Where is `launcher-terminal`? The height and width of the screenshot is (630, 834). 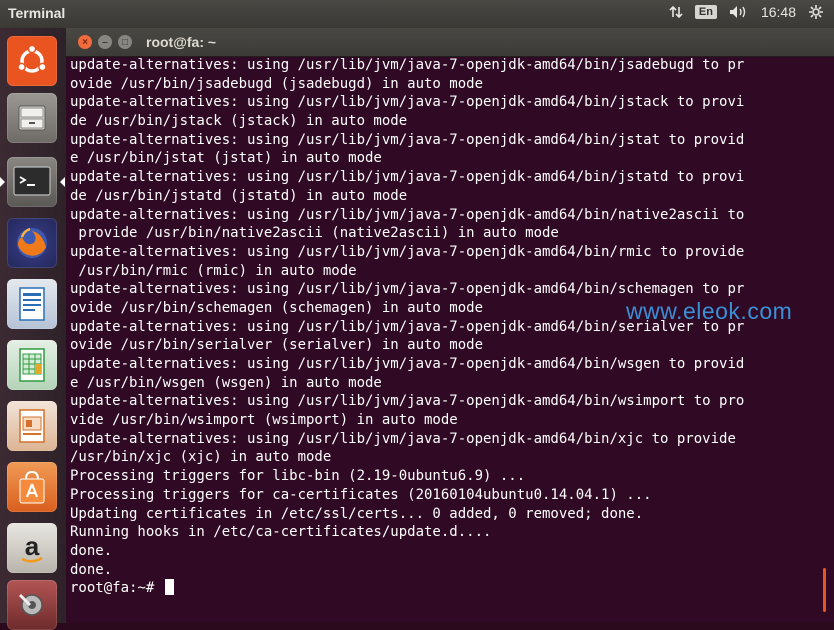
launcher-terminal is located at coordinates (32, 182).